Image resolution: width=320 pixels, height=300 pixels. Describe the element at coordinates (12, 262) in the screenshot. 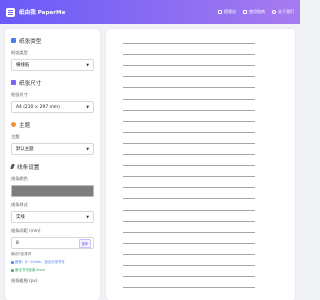

I see `bullet-icon` at that location.